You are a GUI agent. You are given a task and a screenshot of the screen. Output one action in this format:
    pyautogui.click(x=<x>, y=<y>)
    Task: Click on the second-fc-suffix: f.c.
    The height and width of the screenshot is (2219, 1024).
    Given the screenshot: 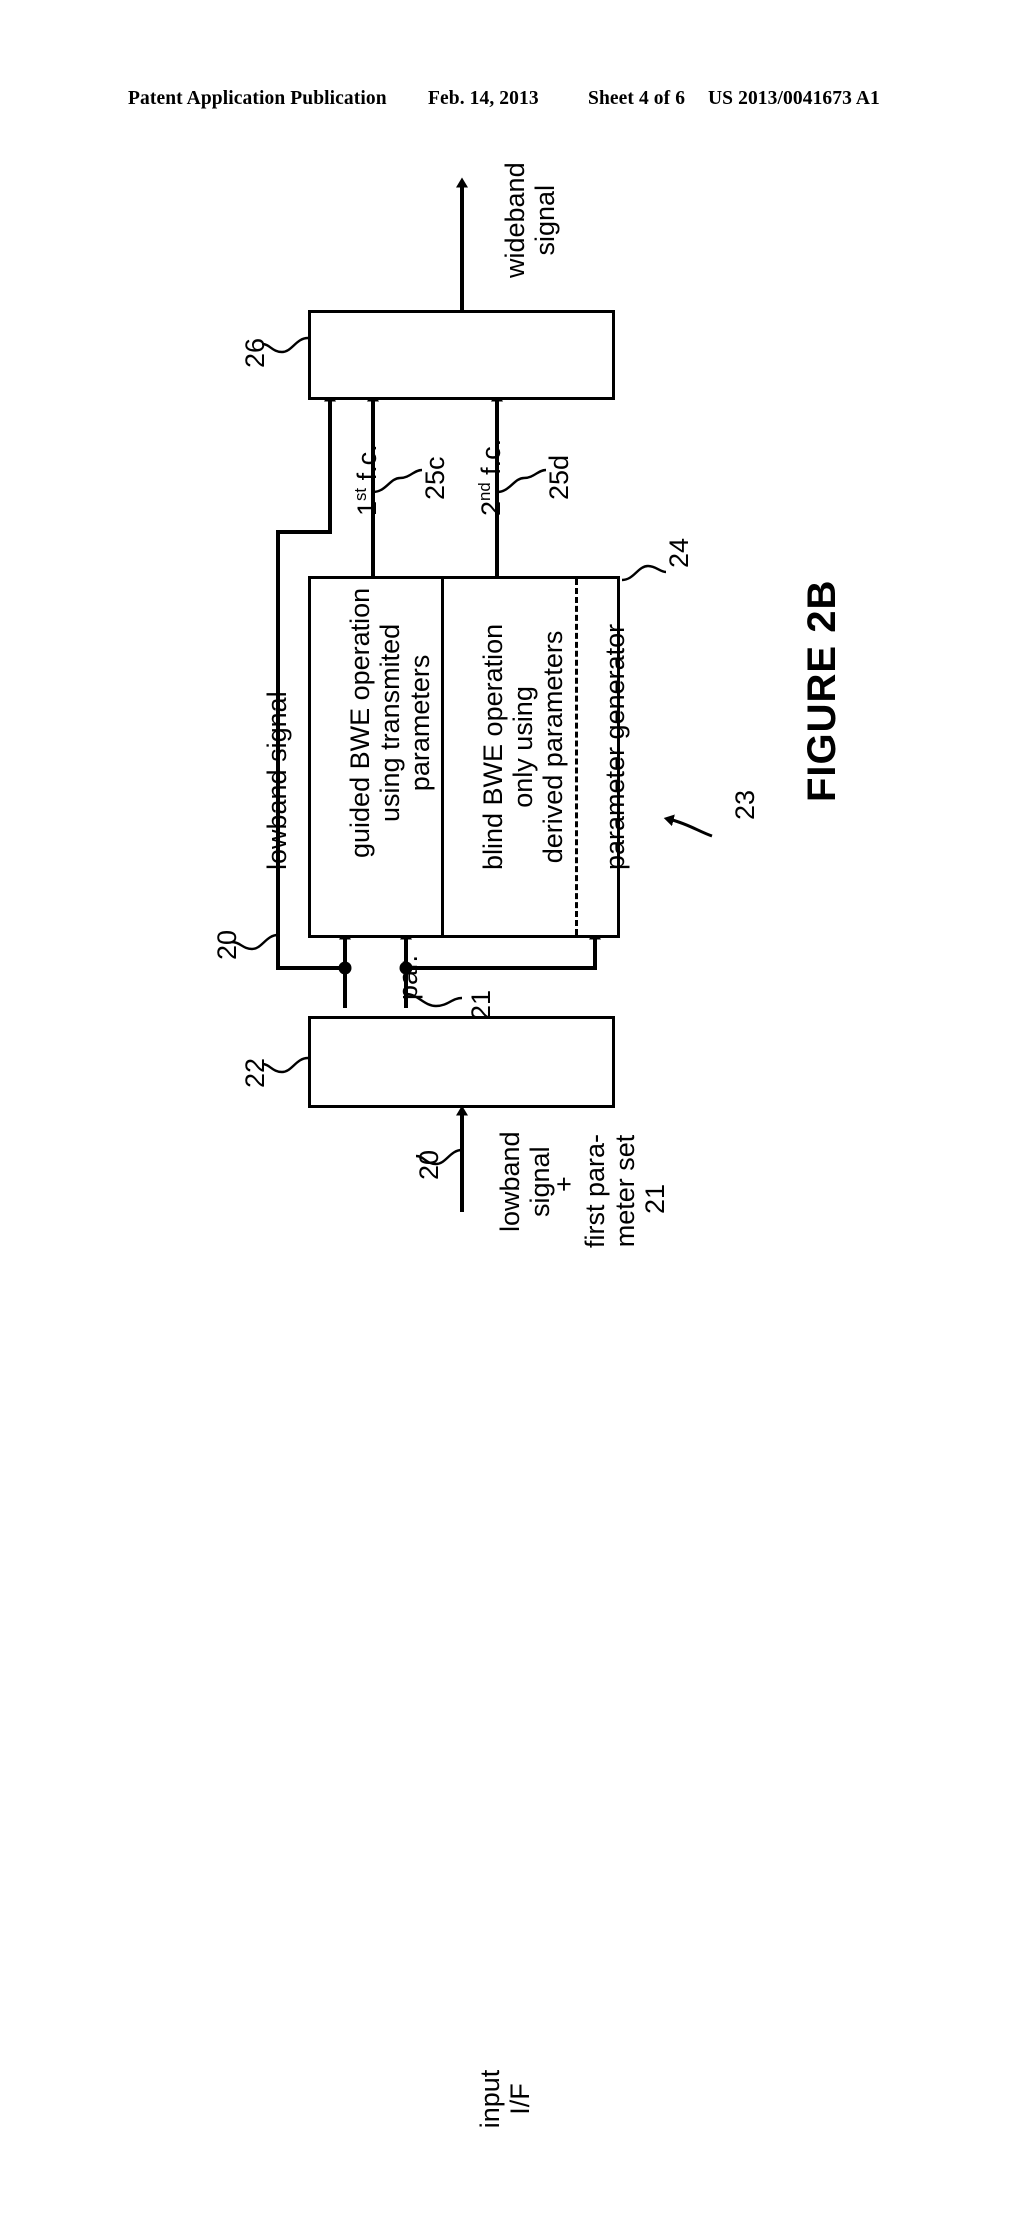 What is the action you would take?
    pyautogui.click(x=491, y=460)
    